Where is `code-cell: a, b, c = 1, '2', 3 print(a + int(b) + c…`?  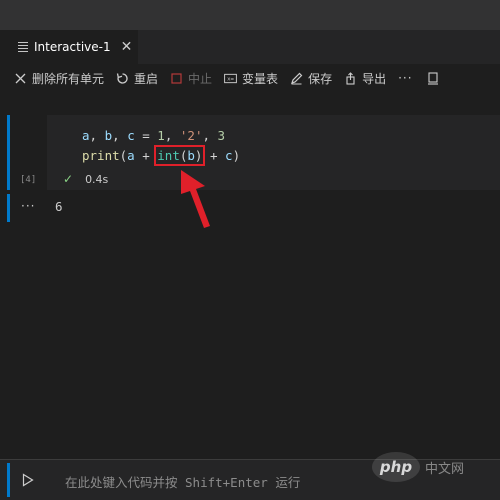 code-cell: a, b, c = 1, '2', 3 print(a + int(b) + c… is located at coordinates (273, 152).